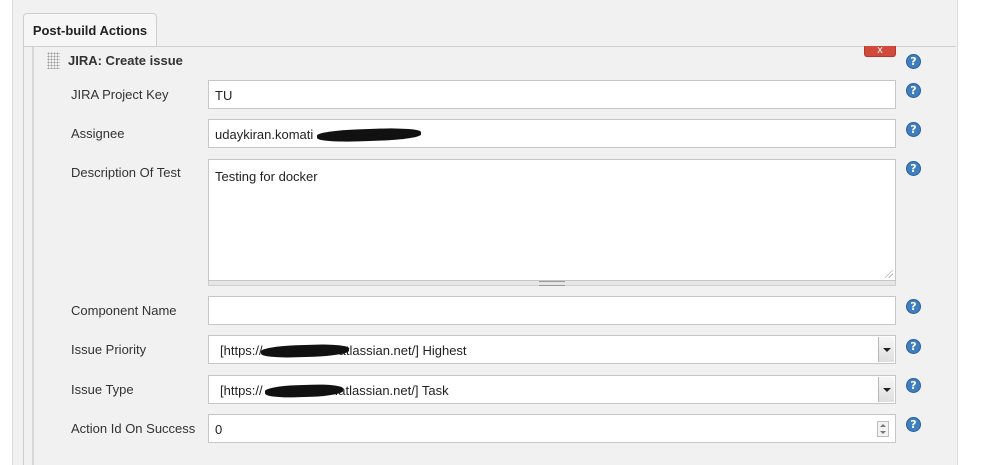 The image size is (986, 465). I want to click on section-rule, so click(33, 256).